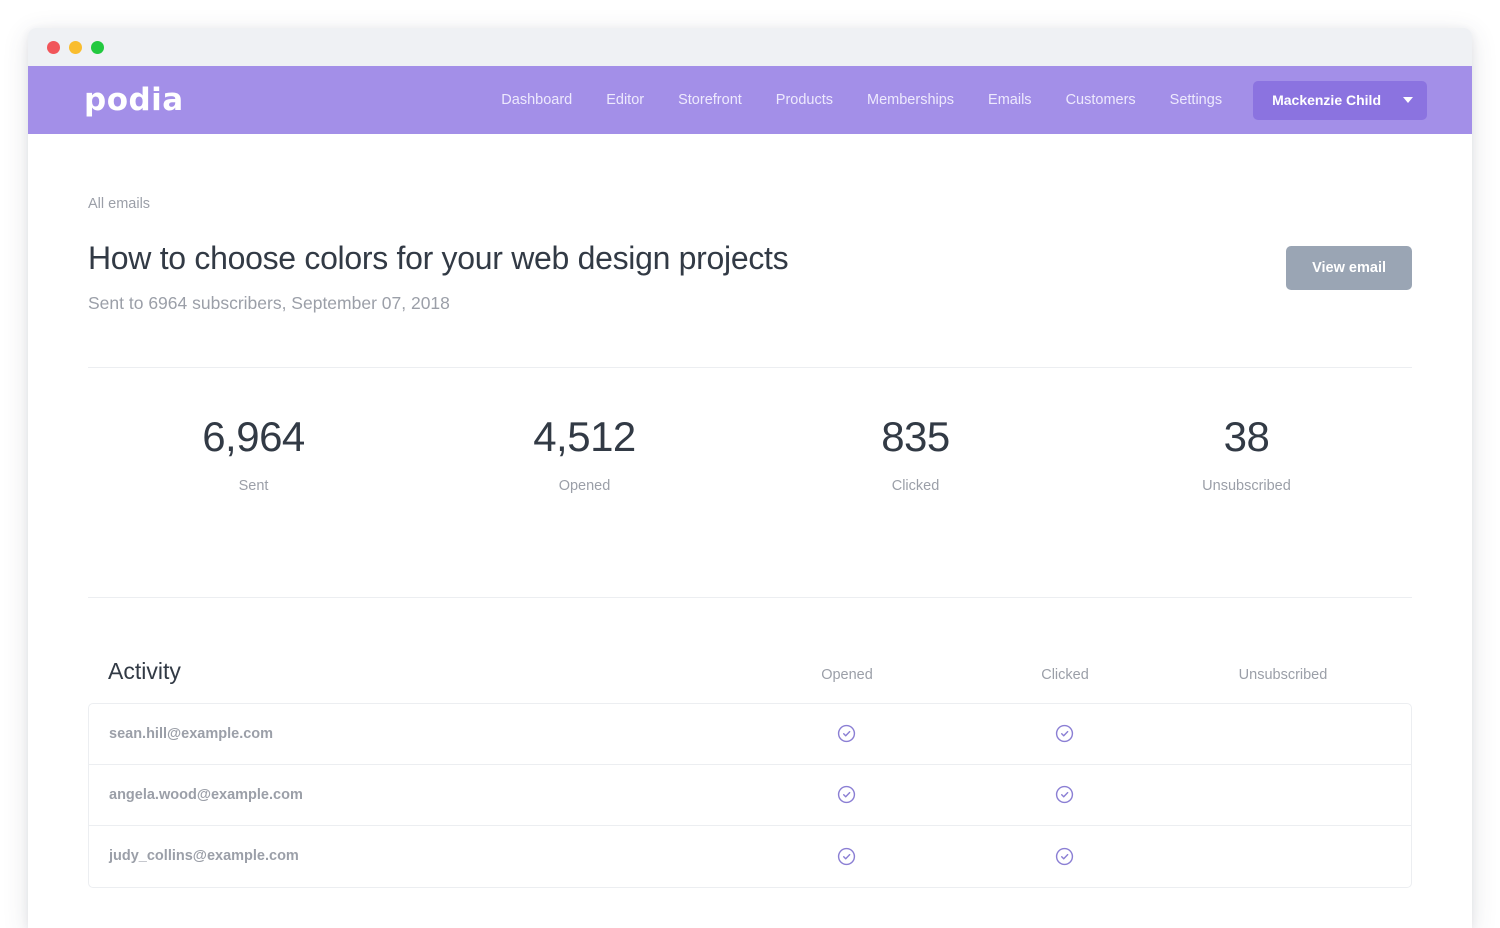  I want to click on breadcrumb-all-emails: All emails, so click(750, 204).